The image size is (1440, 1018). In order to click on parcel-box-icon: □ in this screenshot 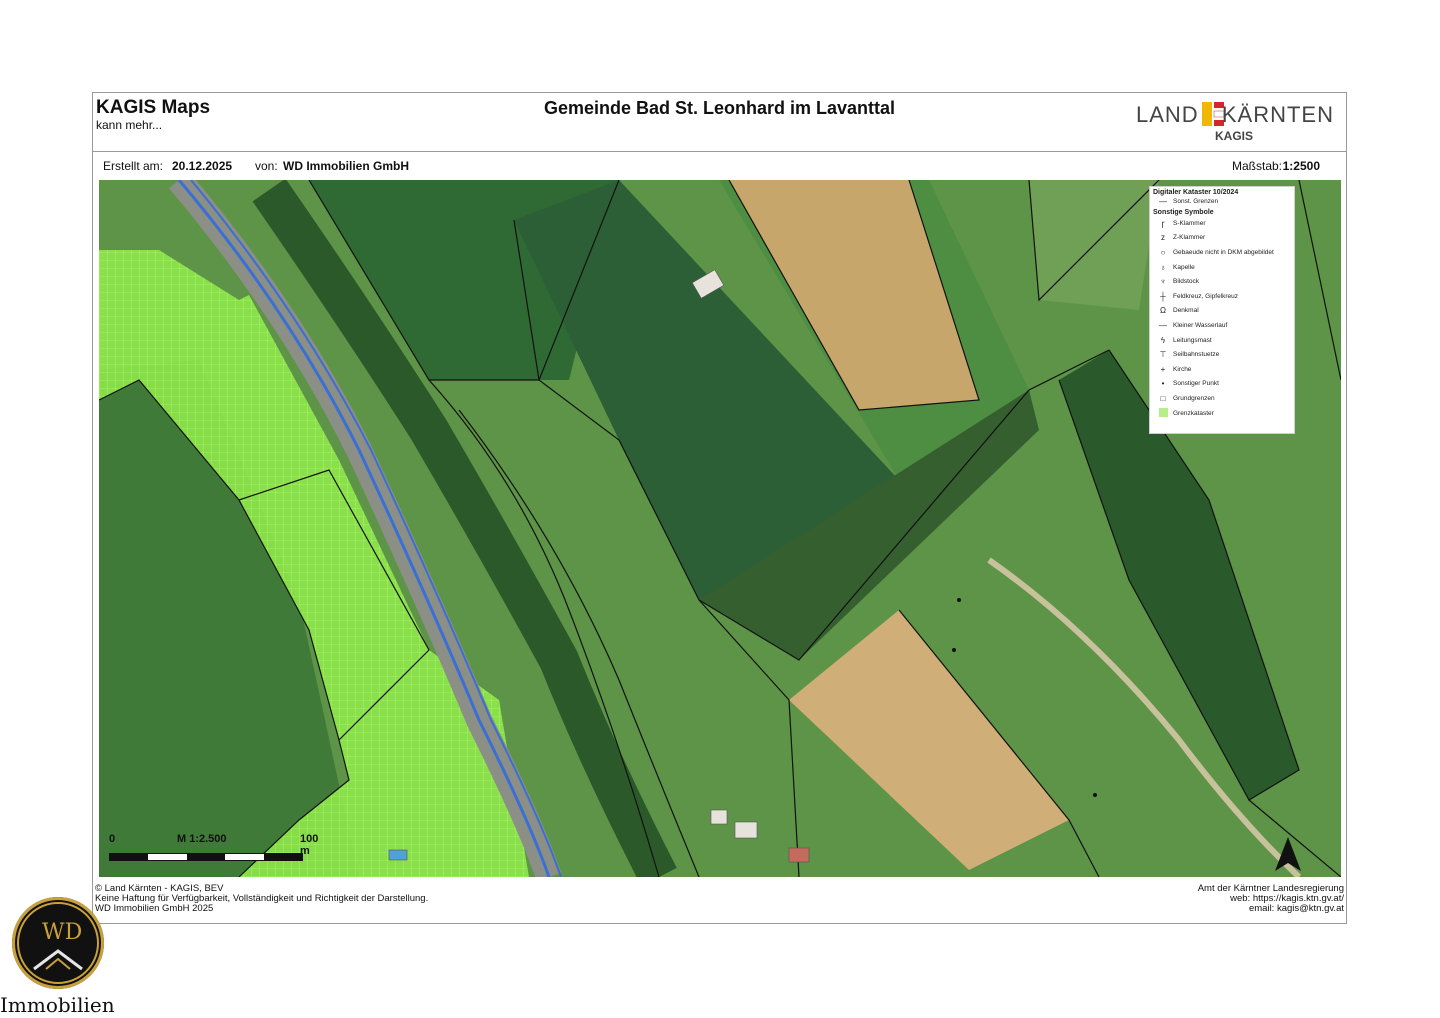, I will do `click(1163, 398)`.